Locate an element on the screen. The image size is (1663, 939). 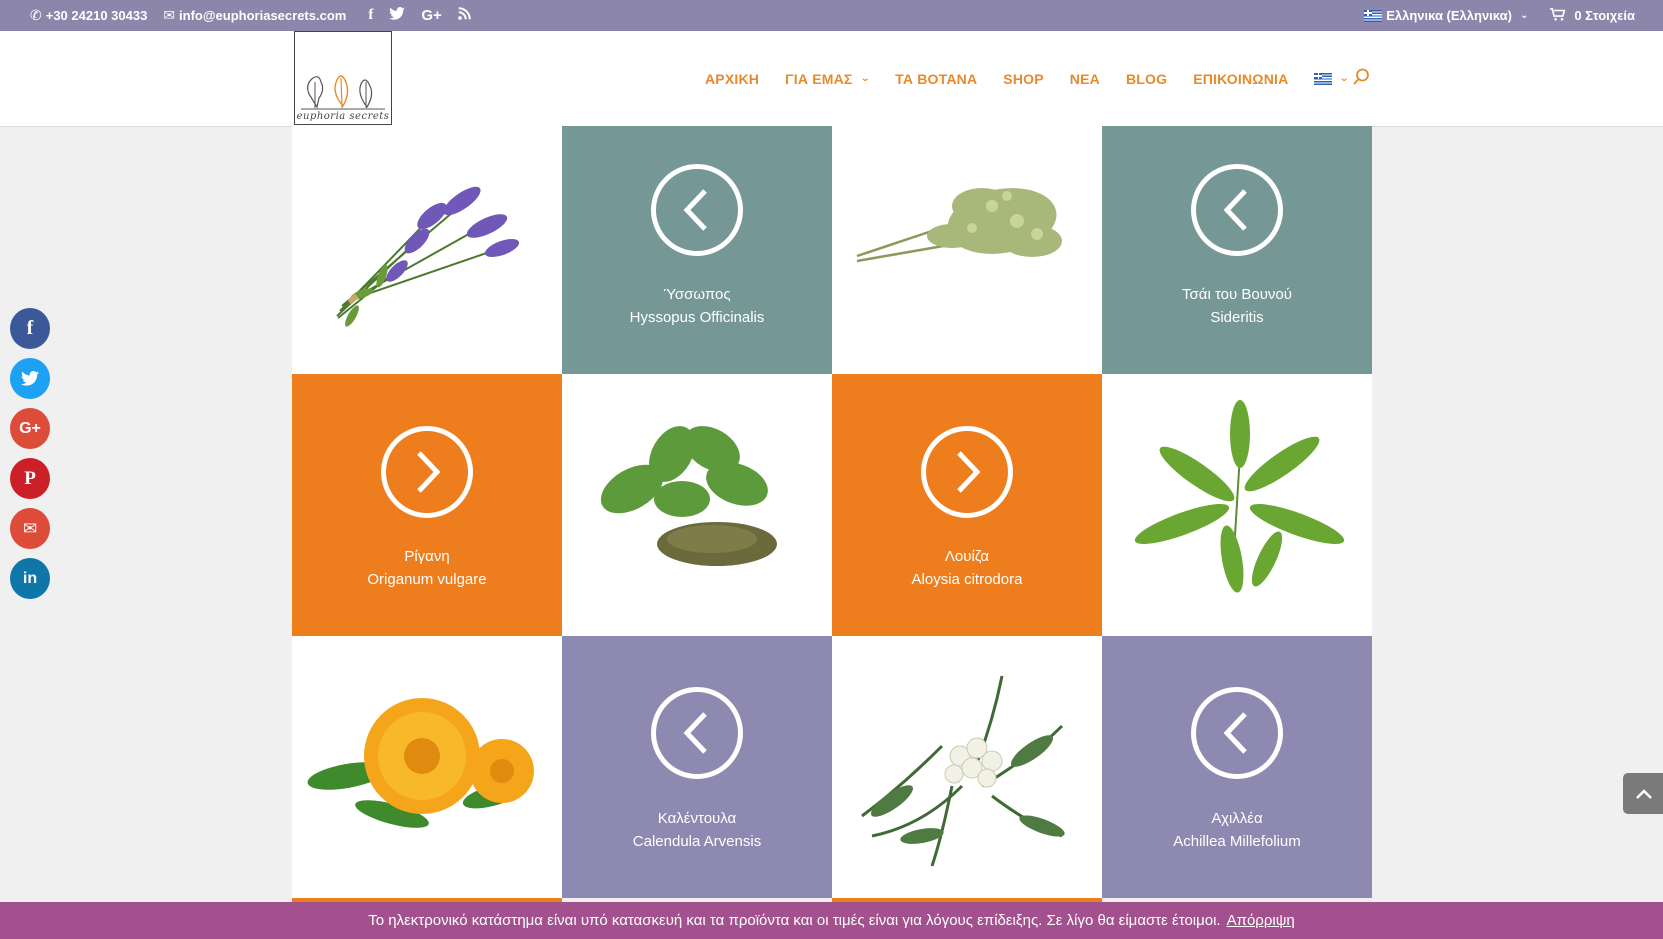
search-icon is located at coordinates (1361, 77).